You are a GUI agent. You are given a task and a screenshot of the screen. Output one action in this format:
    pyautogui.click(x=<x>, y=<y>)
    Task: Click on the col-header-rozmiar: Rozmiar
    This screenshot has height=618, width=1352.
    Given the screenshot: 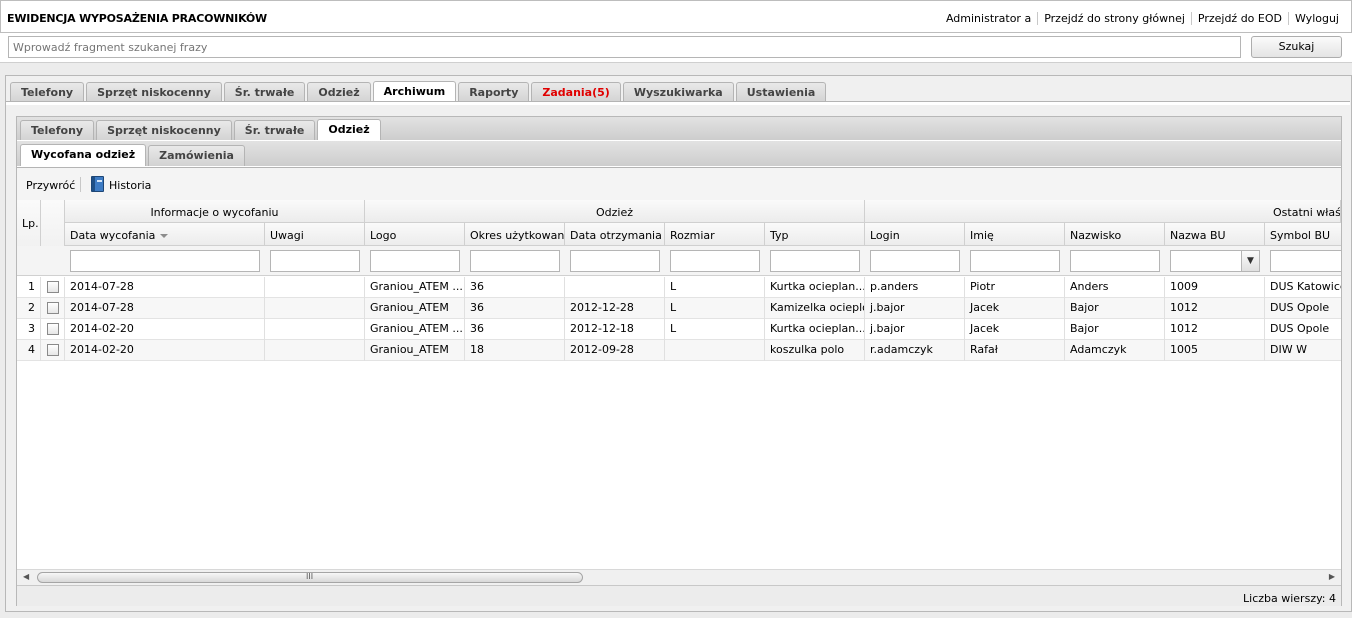 What is the action you would take?
    pyautogui.click(x=715, y=234)
    